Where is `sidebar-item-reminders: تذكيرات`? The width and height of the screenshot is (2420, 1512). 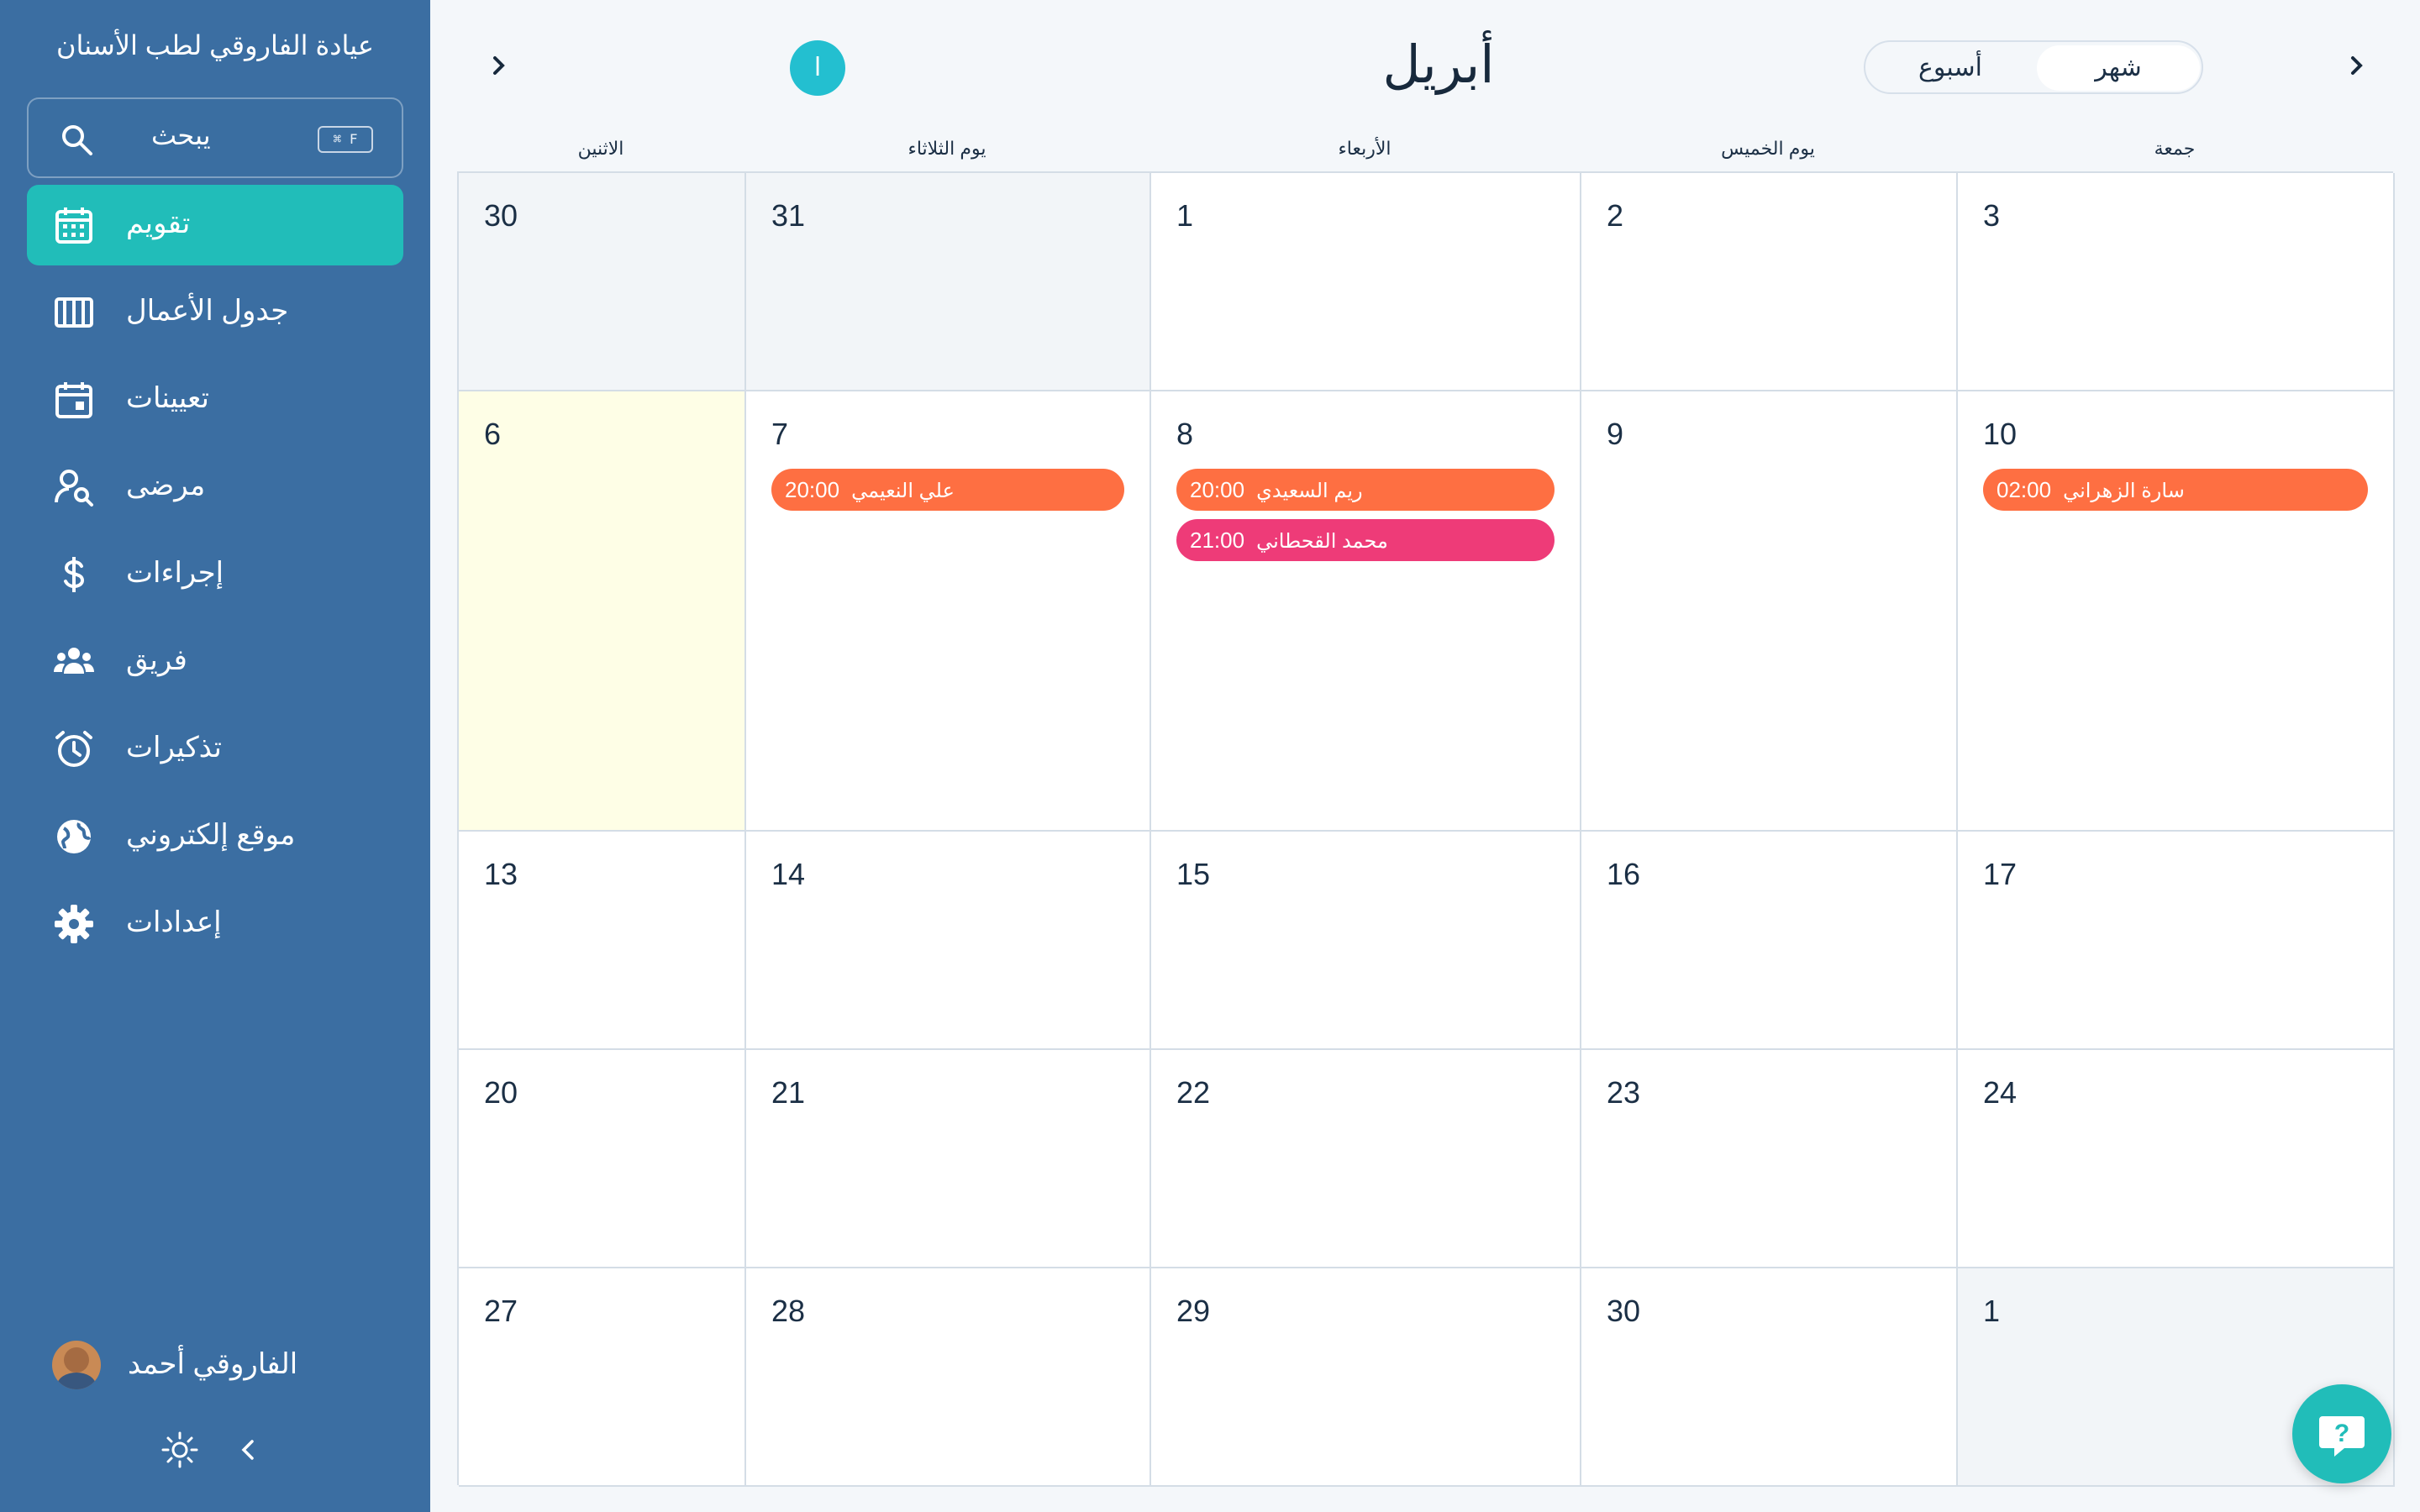
sidebar-item-reminders: تذكيرات is located at coordinates (215, 749).